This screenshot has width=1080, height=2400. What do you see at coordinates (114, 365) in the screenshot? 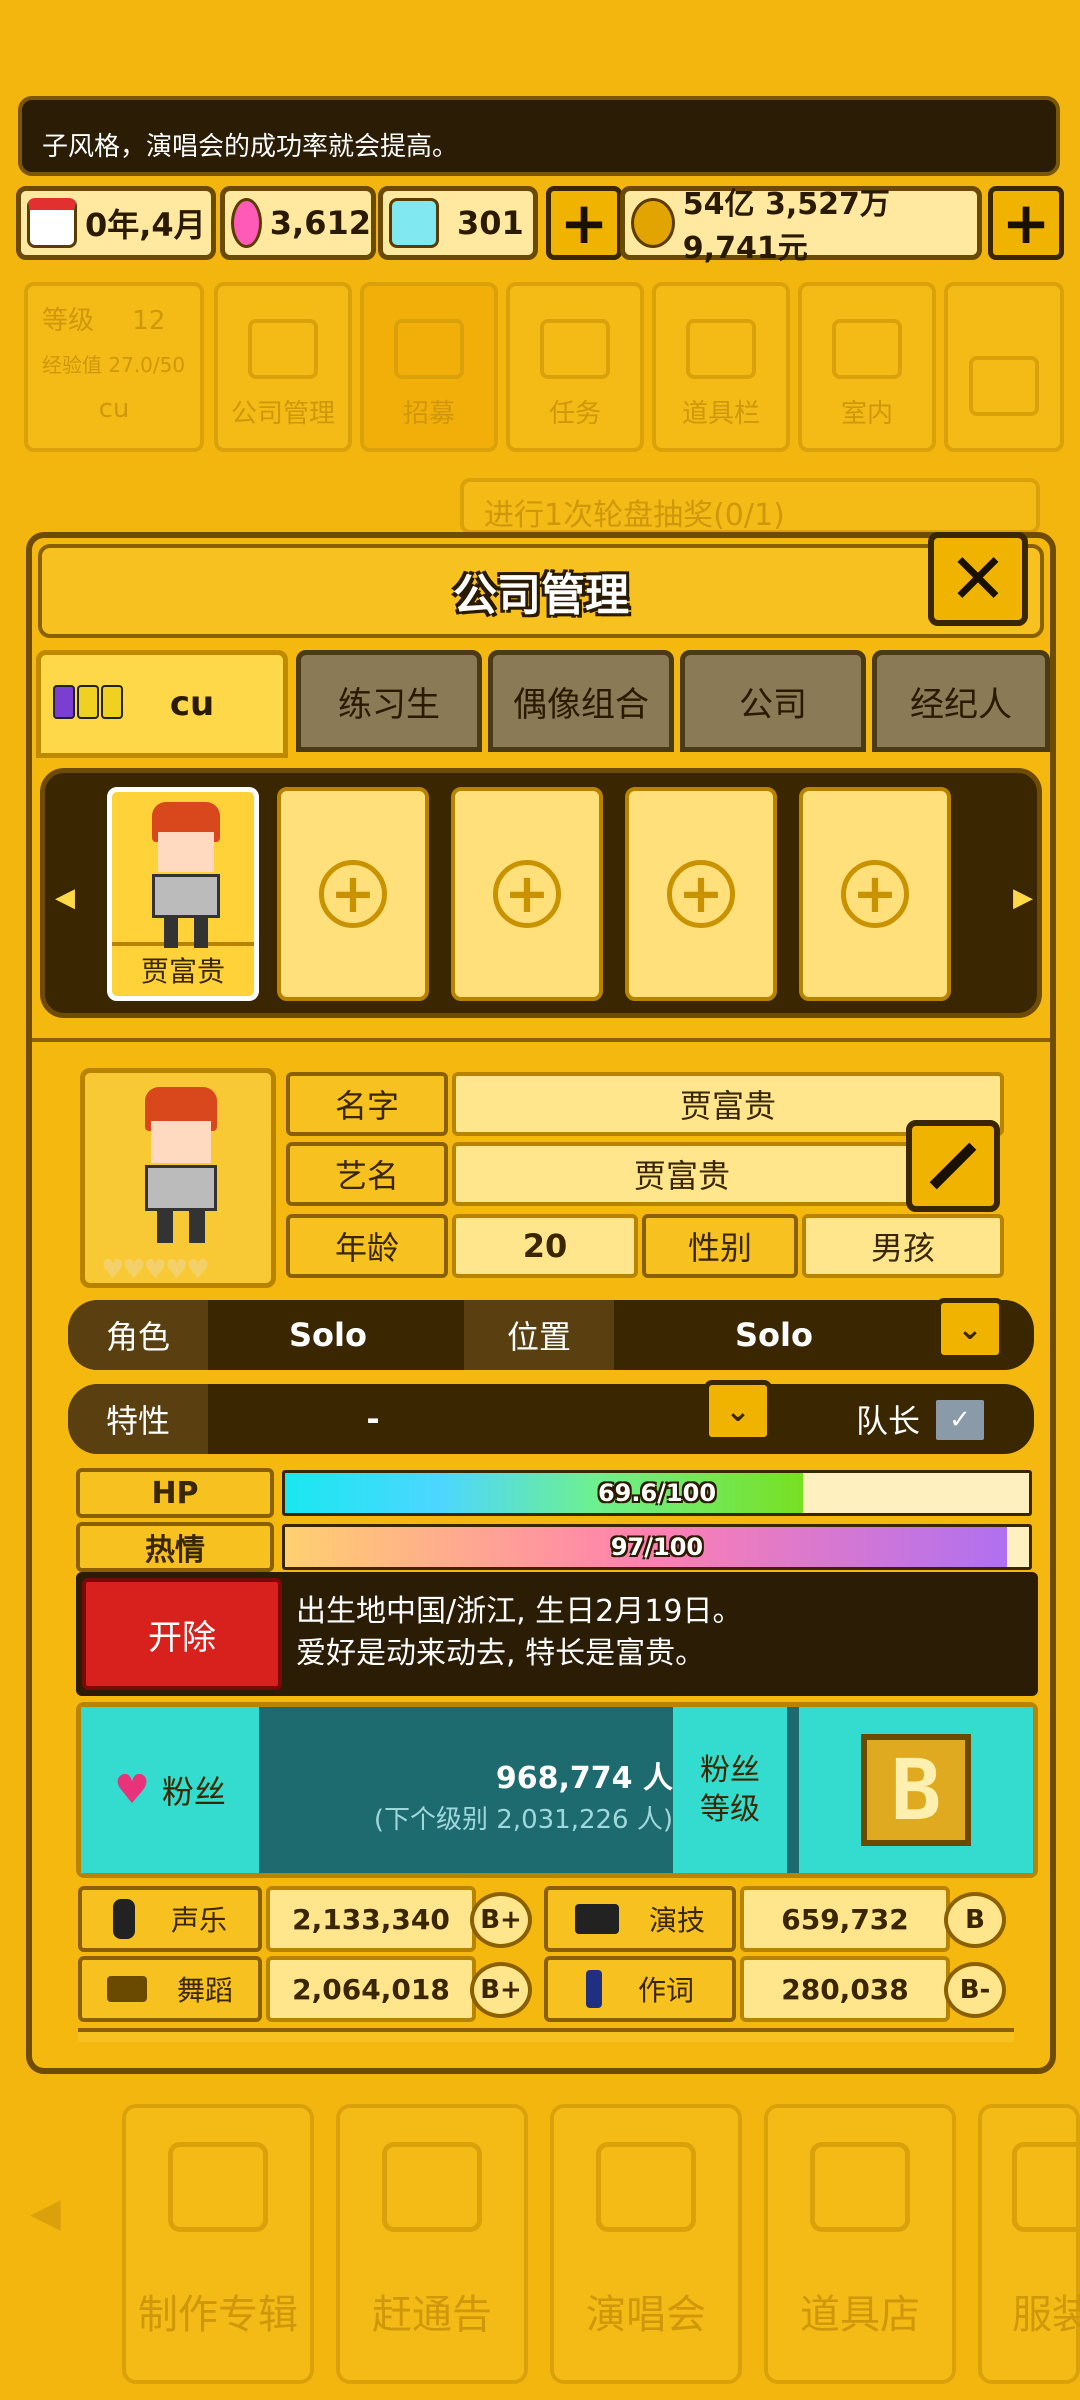
I see `exp-label: 经验值 27.0/50` at bounding box center [114, 365].